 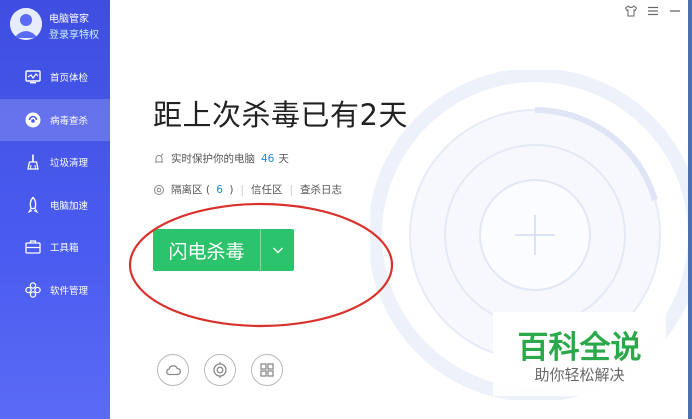 I want to click on cloud-scan-button, so click(x=173, y=370).